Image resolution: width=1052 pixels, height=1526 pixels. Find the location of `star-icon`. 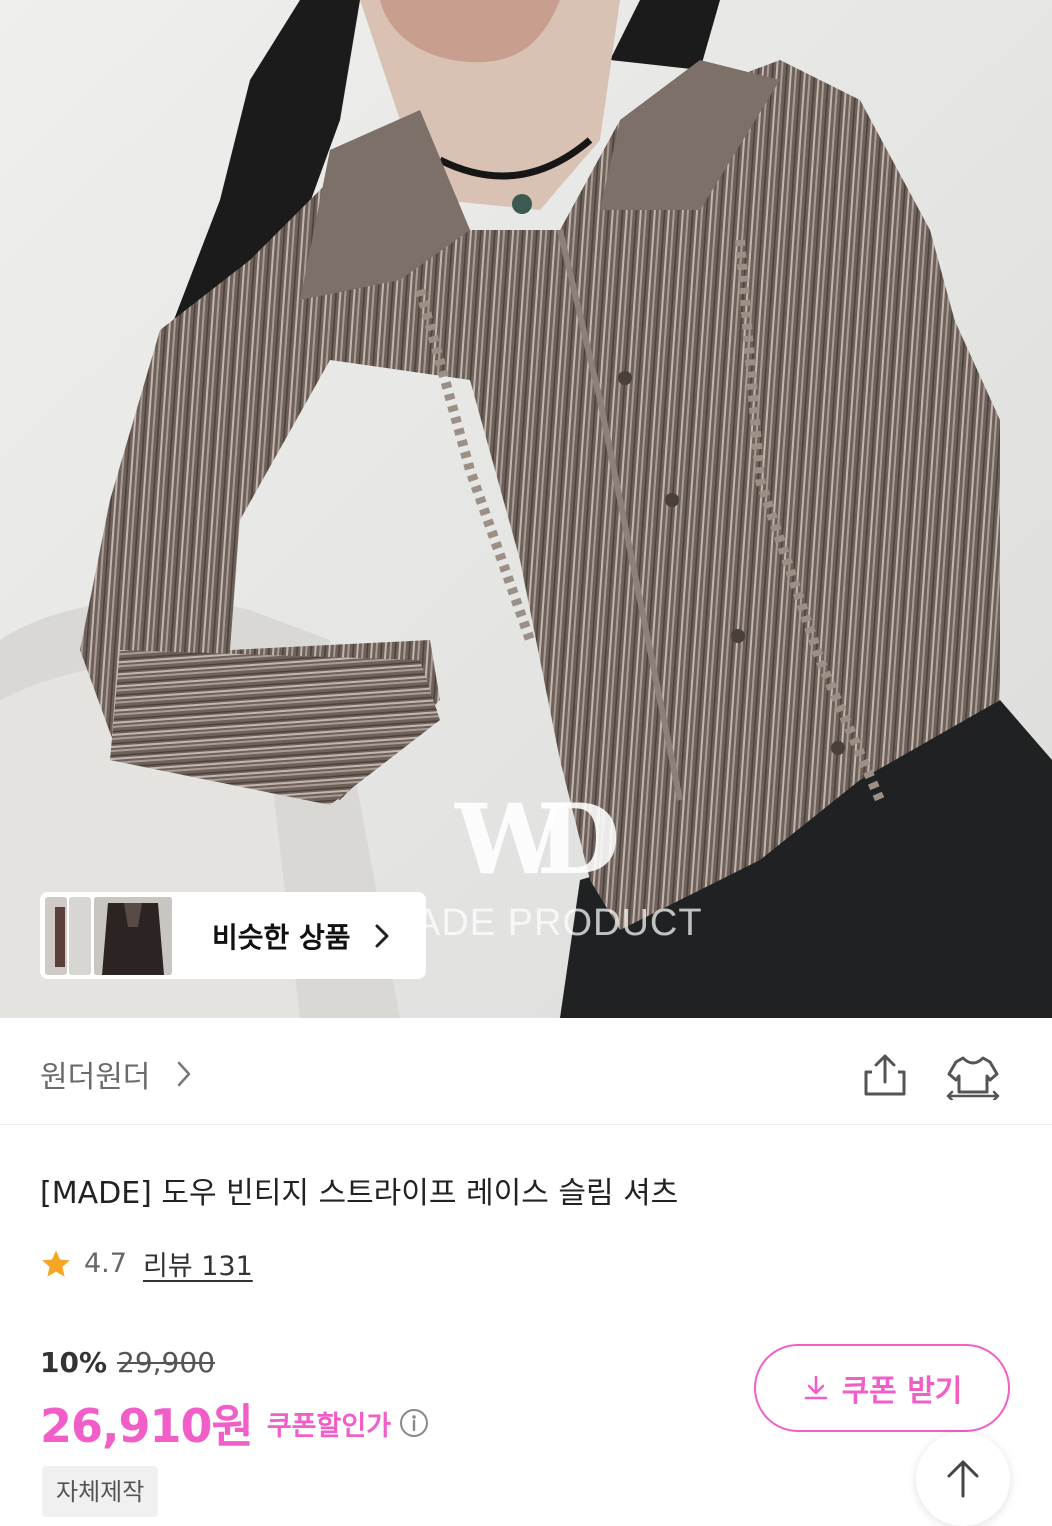

star-icon is located at coordinates (56, 1263).